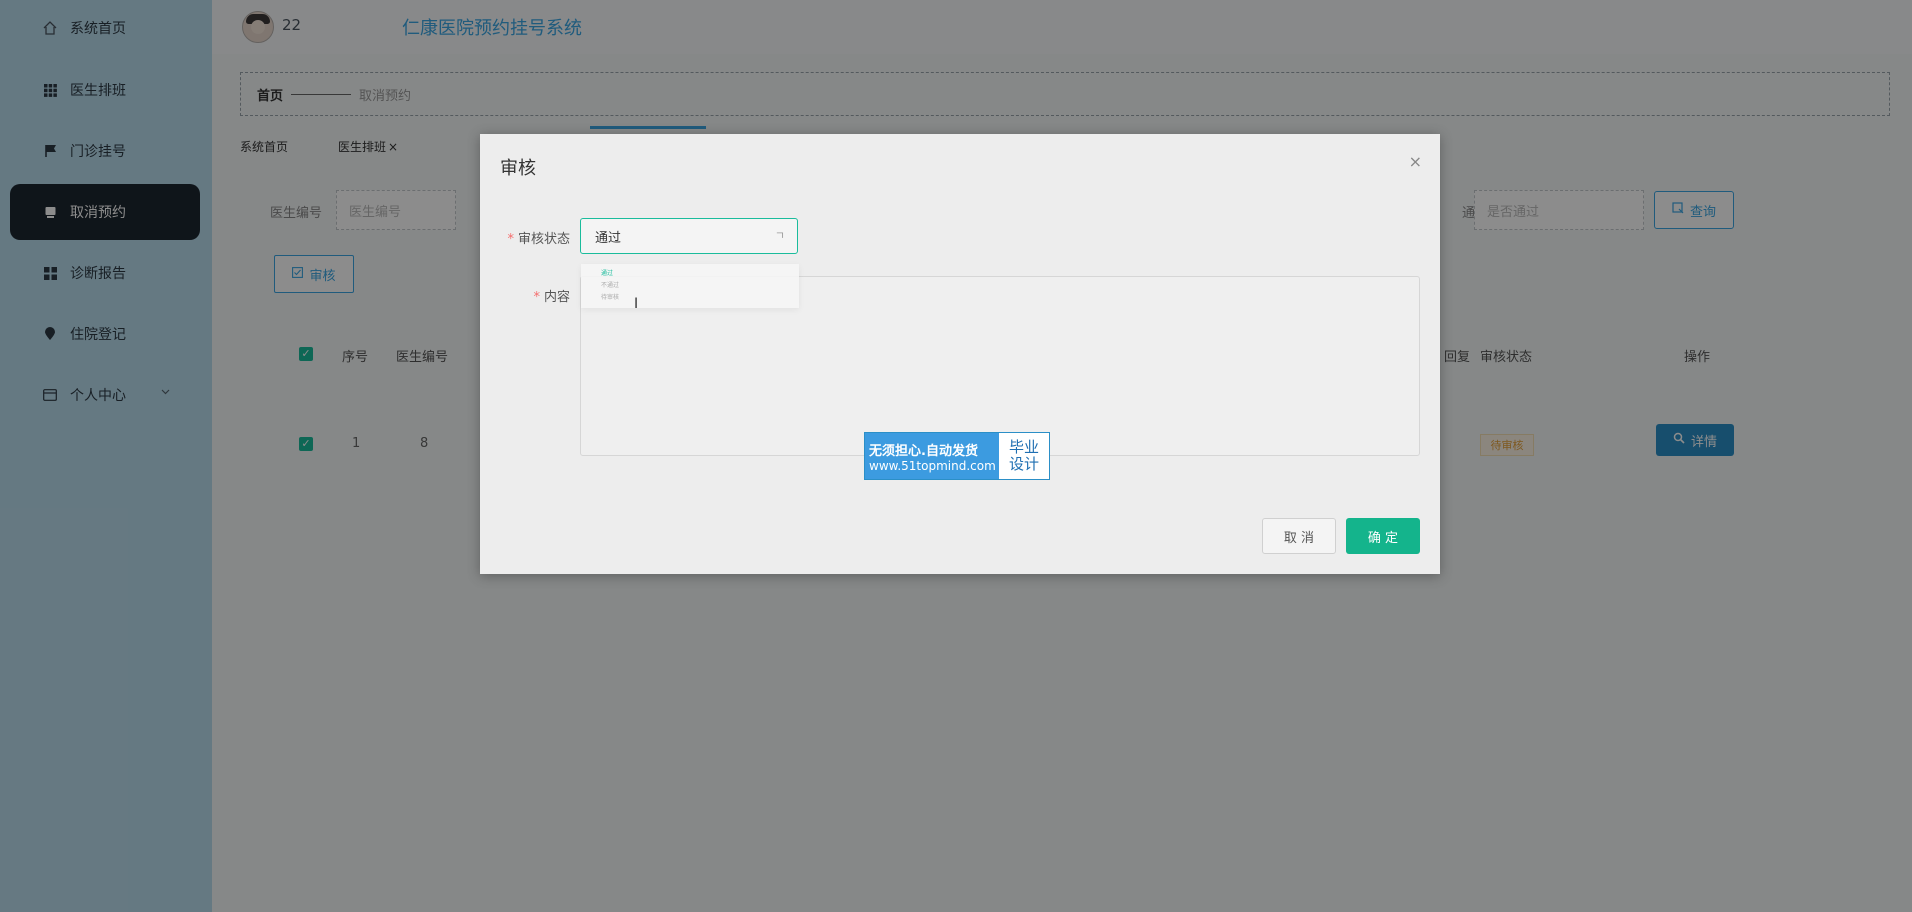 Image resolution: width=1912 pixels, height=912 pixels. I want to click on confirm-button: 确 定, so click(1383, 536).